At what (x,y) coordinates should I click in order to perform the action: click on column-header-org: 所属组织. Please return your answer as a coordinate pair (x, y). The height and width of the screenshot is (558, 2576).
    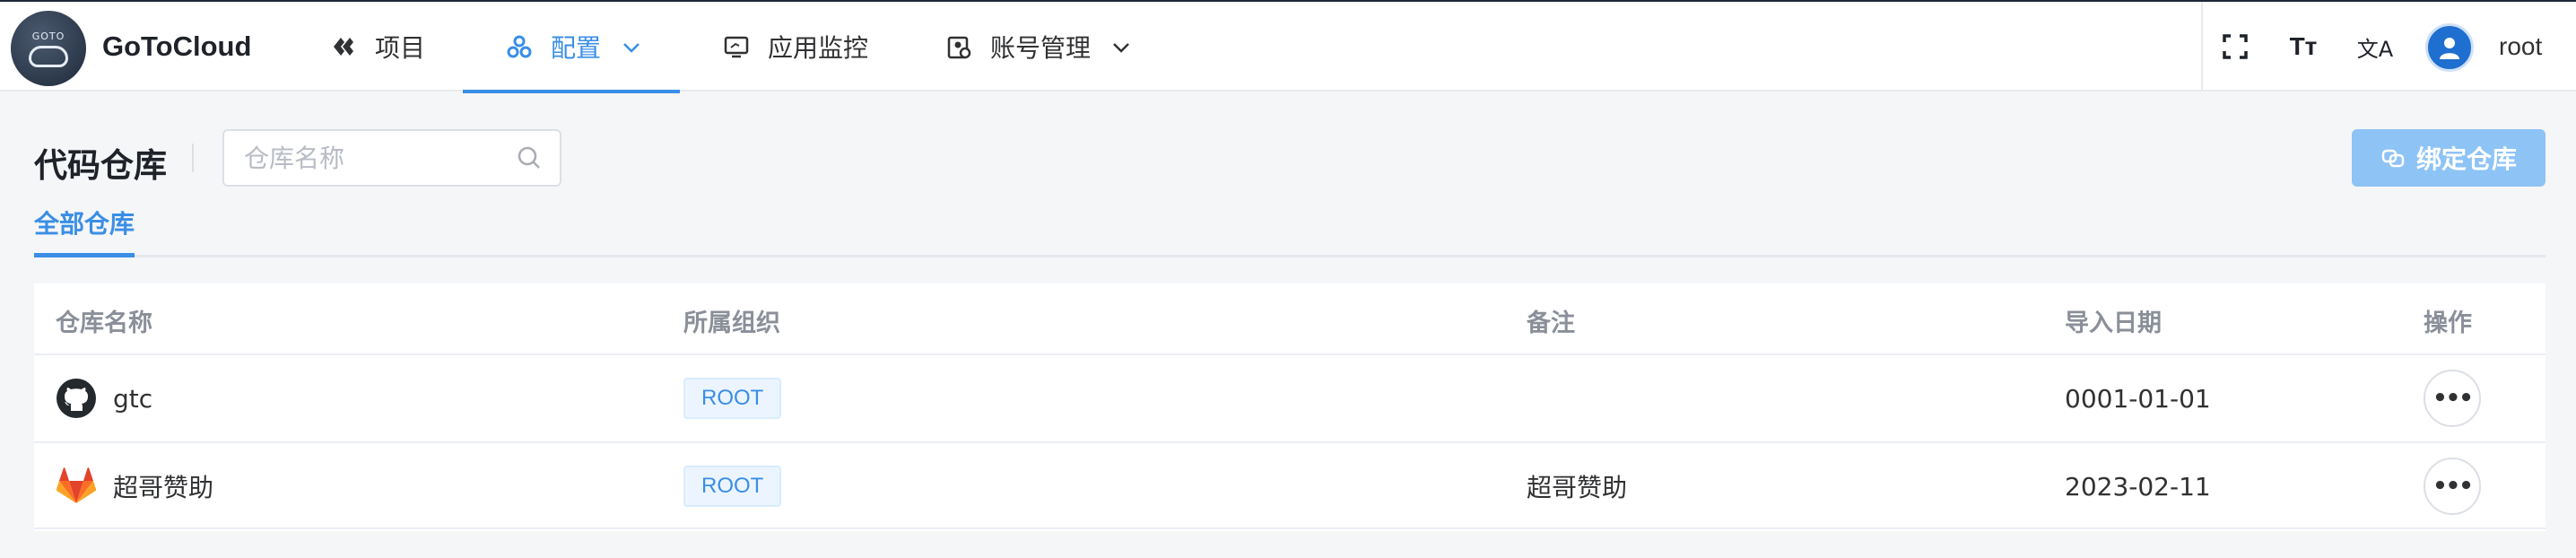
    Looking at the image, I should click on (731, 320).